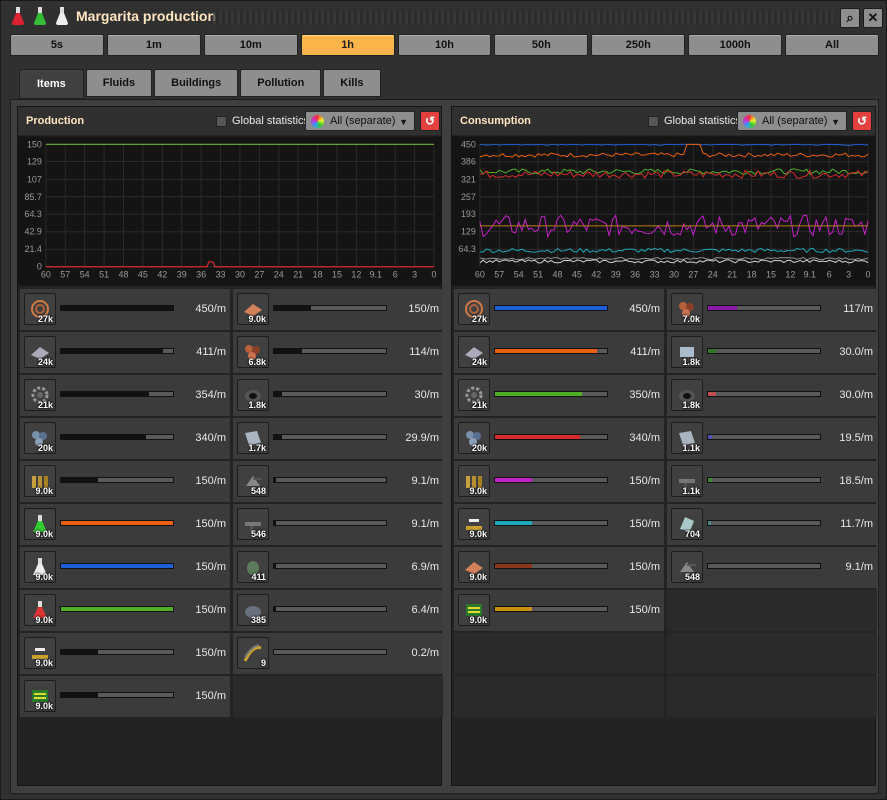 The image size is (887, 800). I want to click on production-reset-button: ↺, so click(430, 121).